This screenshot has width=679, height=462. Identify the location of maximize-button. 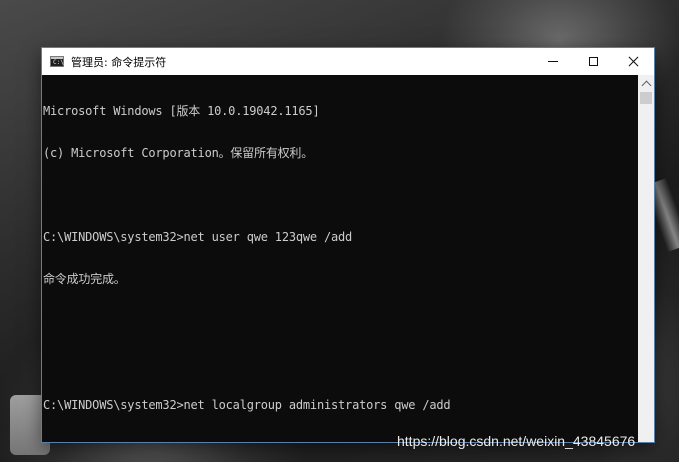
(593, 61).